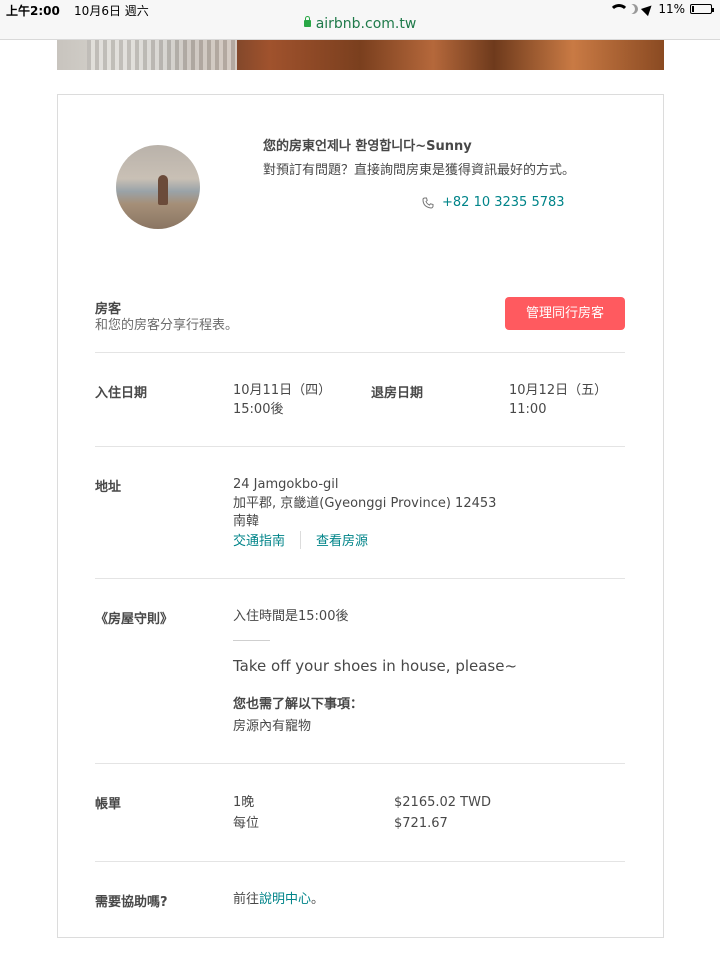 Image resolution: width=720 pixels, height=960 pixels. Describe the element at coordinates (648, 9) in the screenshot. I see `location-icon` at that location.